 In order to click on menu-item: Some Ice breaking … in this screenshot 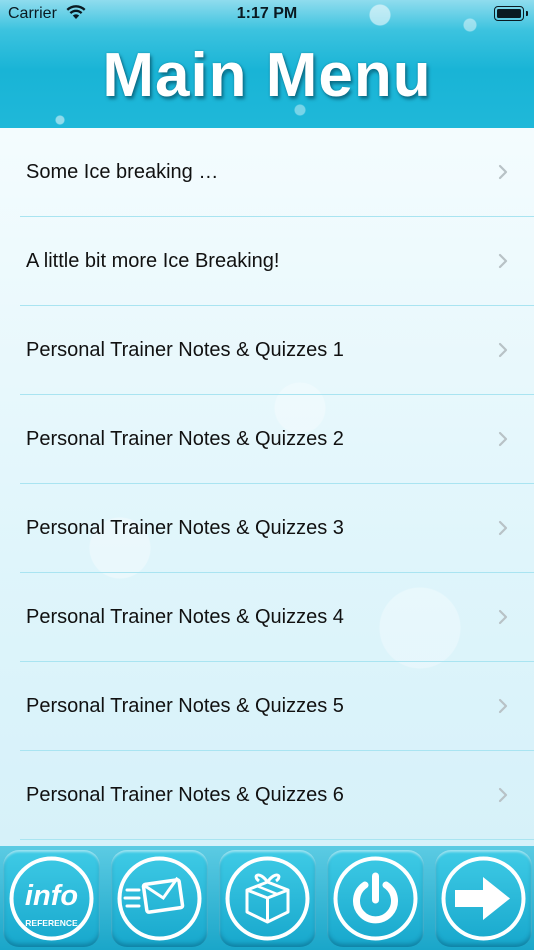, I will do `click(267, 172)`.